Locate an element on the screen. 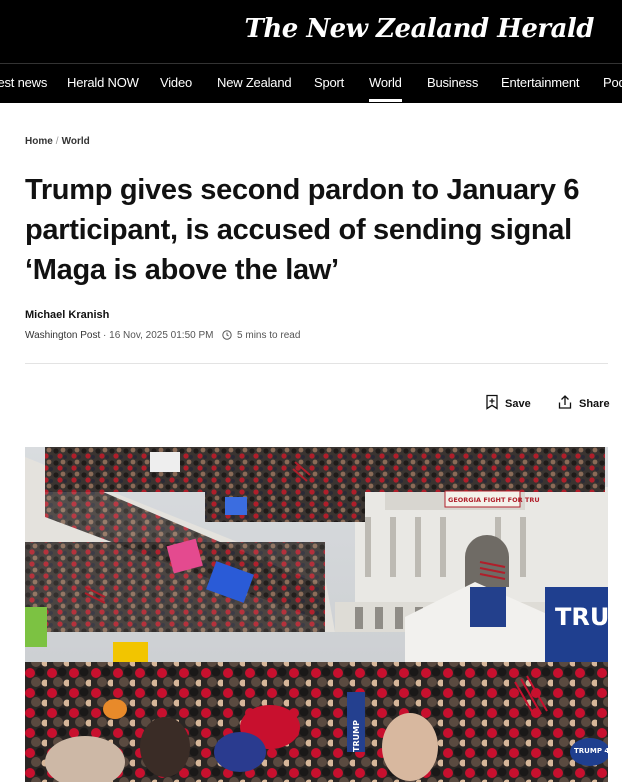 This screenshot has height=782, width=622. breadcrumb: Home / World is located at coordinates (57, 141).